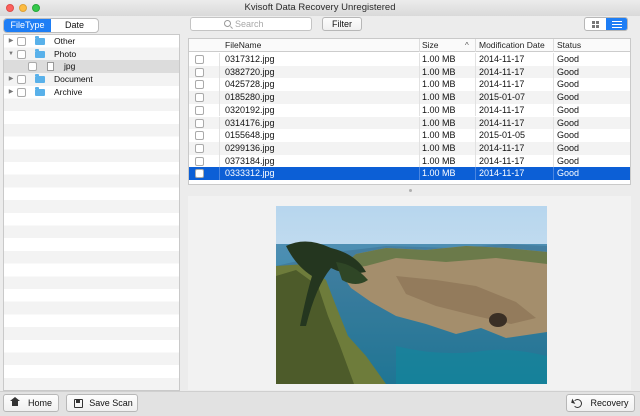 The width and height of the screenshot is (640, 416). I want to click on col-filename: FileName, so click(243, 45).